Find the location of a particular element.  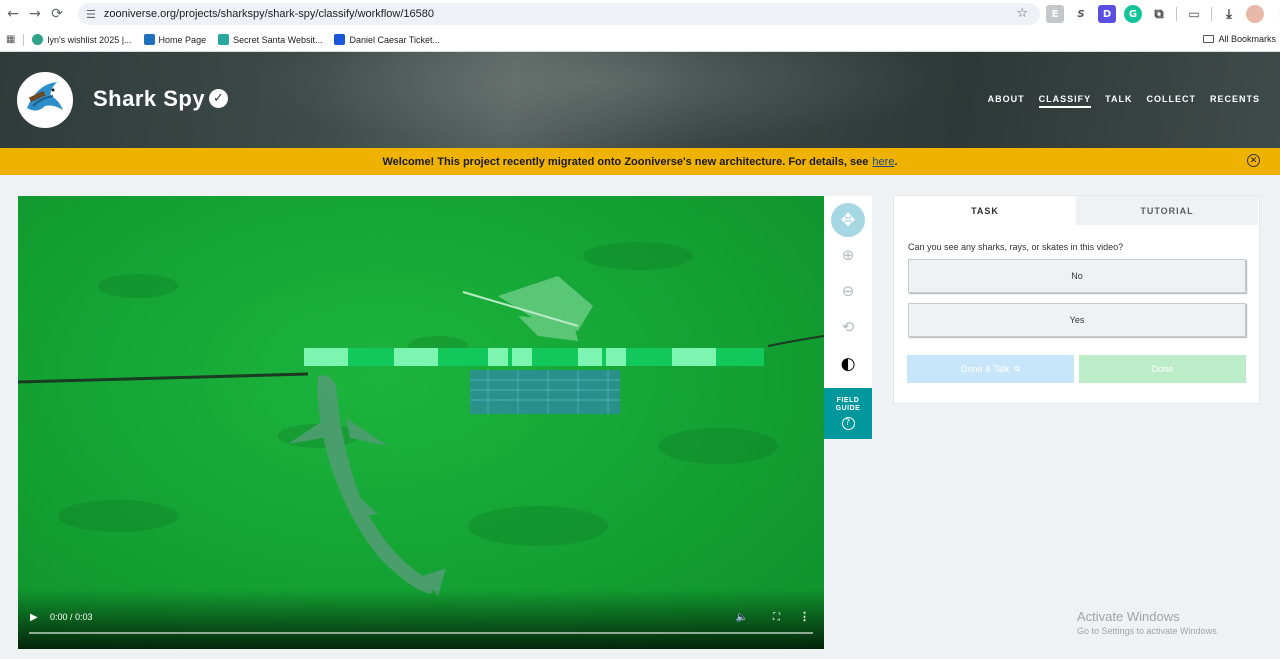

tab-search-icon: ▭ is located at coordinates (1194, 14).